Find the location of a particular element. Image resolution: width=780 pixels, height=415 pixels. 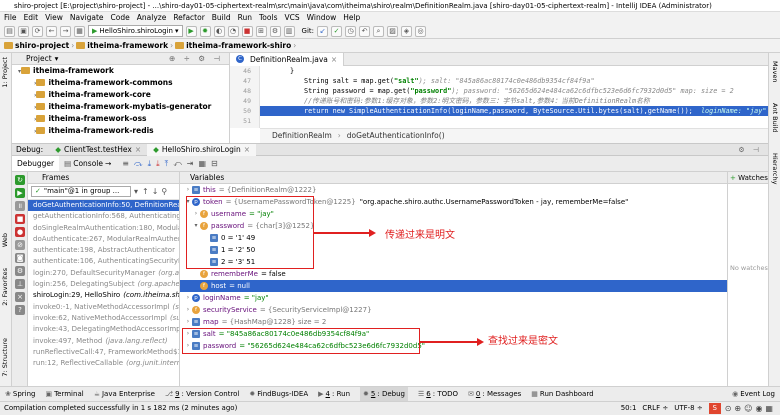

open-icon: ▤ is located at coordinates (9, 31).